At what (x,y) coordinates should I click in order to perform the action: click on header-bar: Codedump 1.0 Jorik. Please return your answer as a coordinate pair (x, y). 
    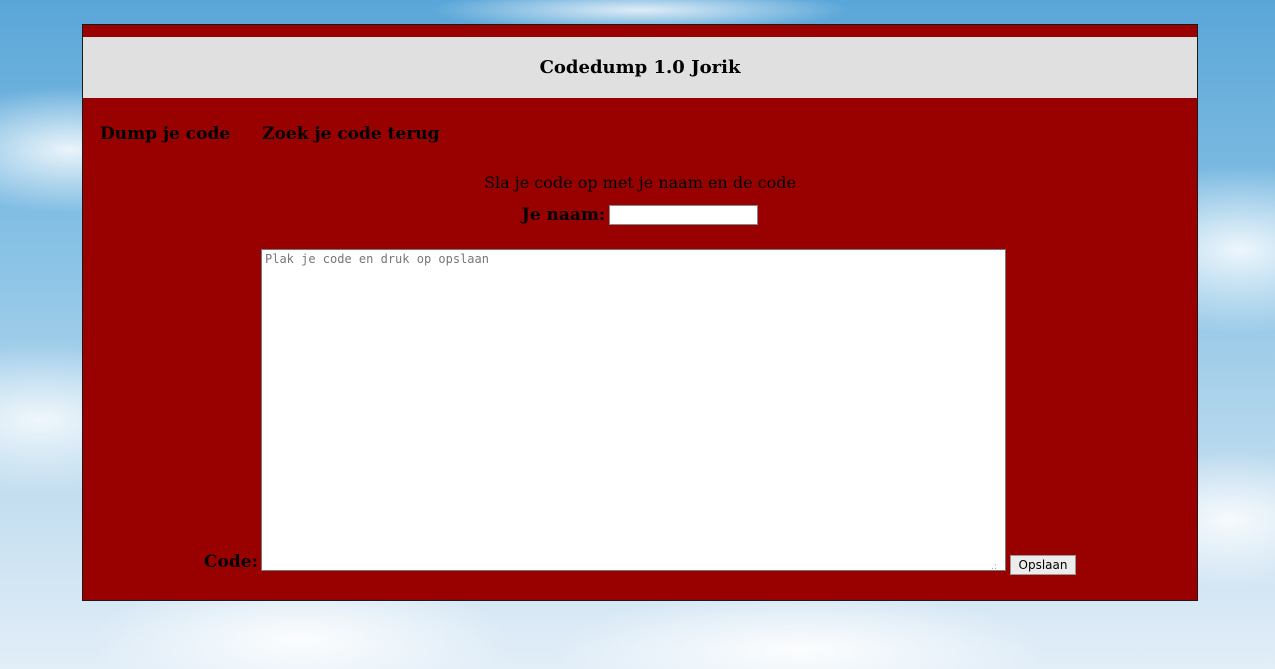
    Looking at the image, I should click on (640, 67).